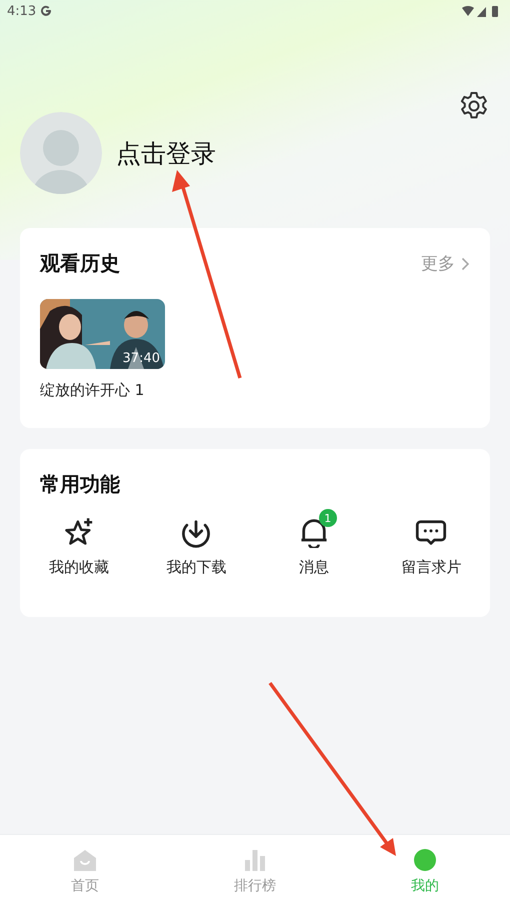 This screenshot has height=907, width=510. Describe the element at coordinates (79, 542) in the screenshot. I see `function-button: 我的收藏` at that location.